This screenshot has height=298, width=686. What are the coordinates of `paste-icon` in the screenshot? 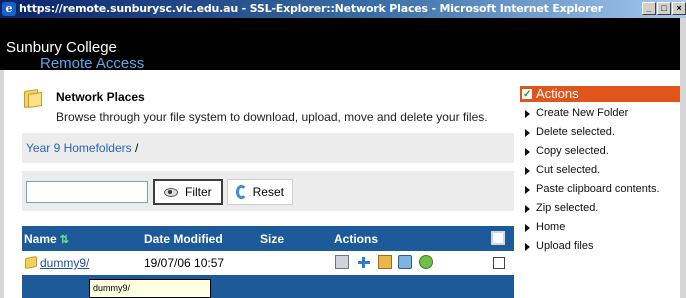 It's located at (385, 262).